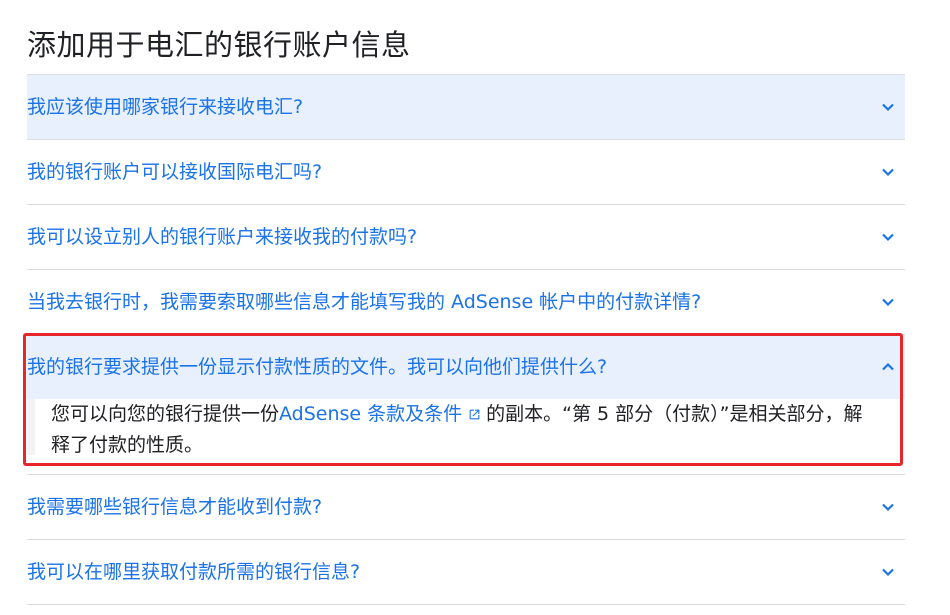 The image size is (950, 615). Describe the element at coordinates (175, 171) in the screenshot. I see `faq-question-text: 我的银行账户可以接收国际电汇吗?` at that location.